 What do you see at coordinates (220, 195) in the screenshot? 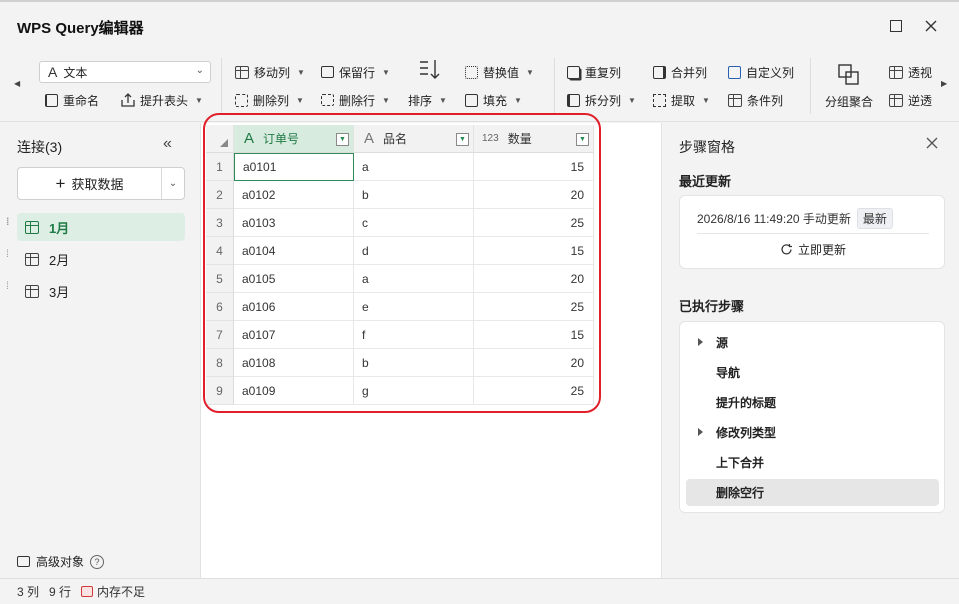
I see `row-number: 2` at bounding box center [220, 195].